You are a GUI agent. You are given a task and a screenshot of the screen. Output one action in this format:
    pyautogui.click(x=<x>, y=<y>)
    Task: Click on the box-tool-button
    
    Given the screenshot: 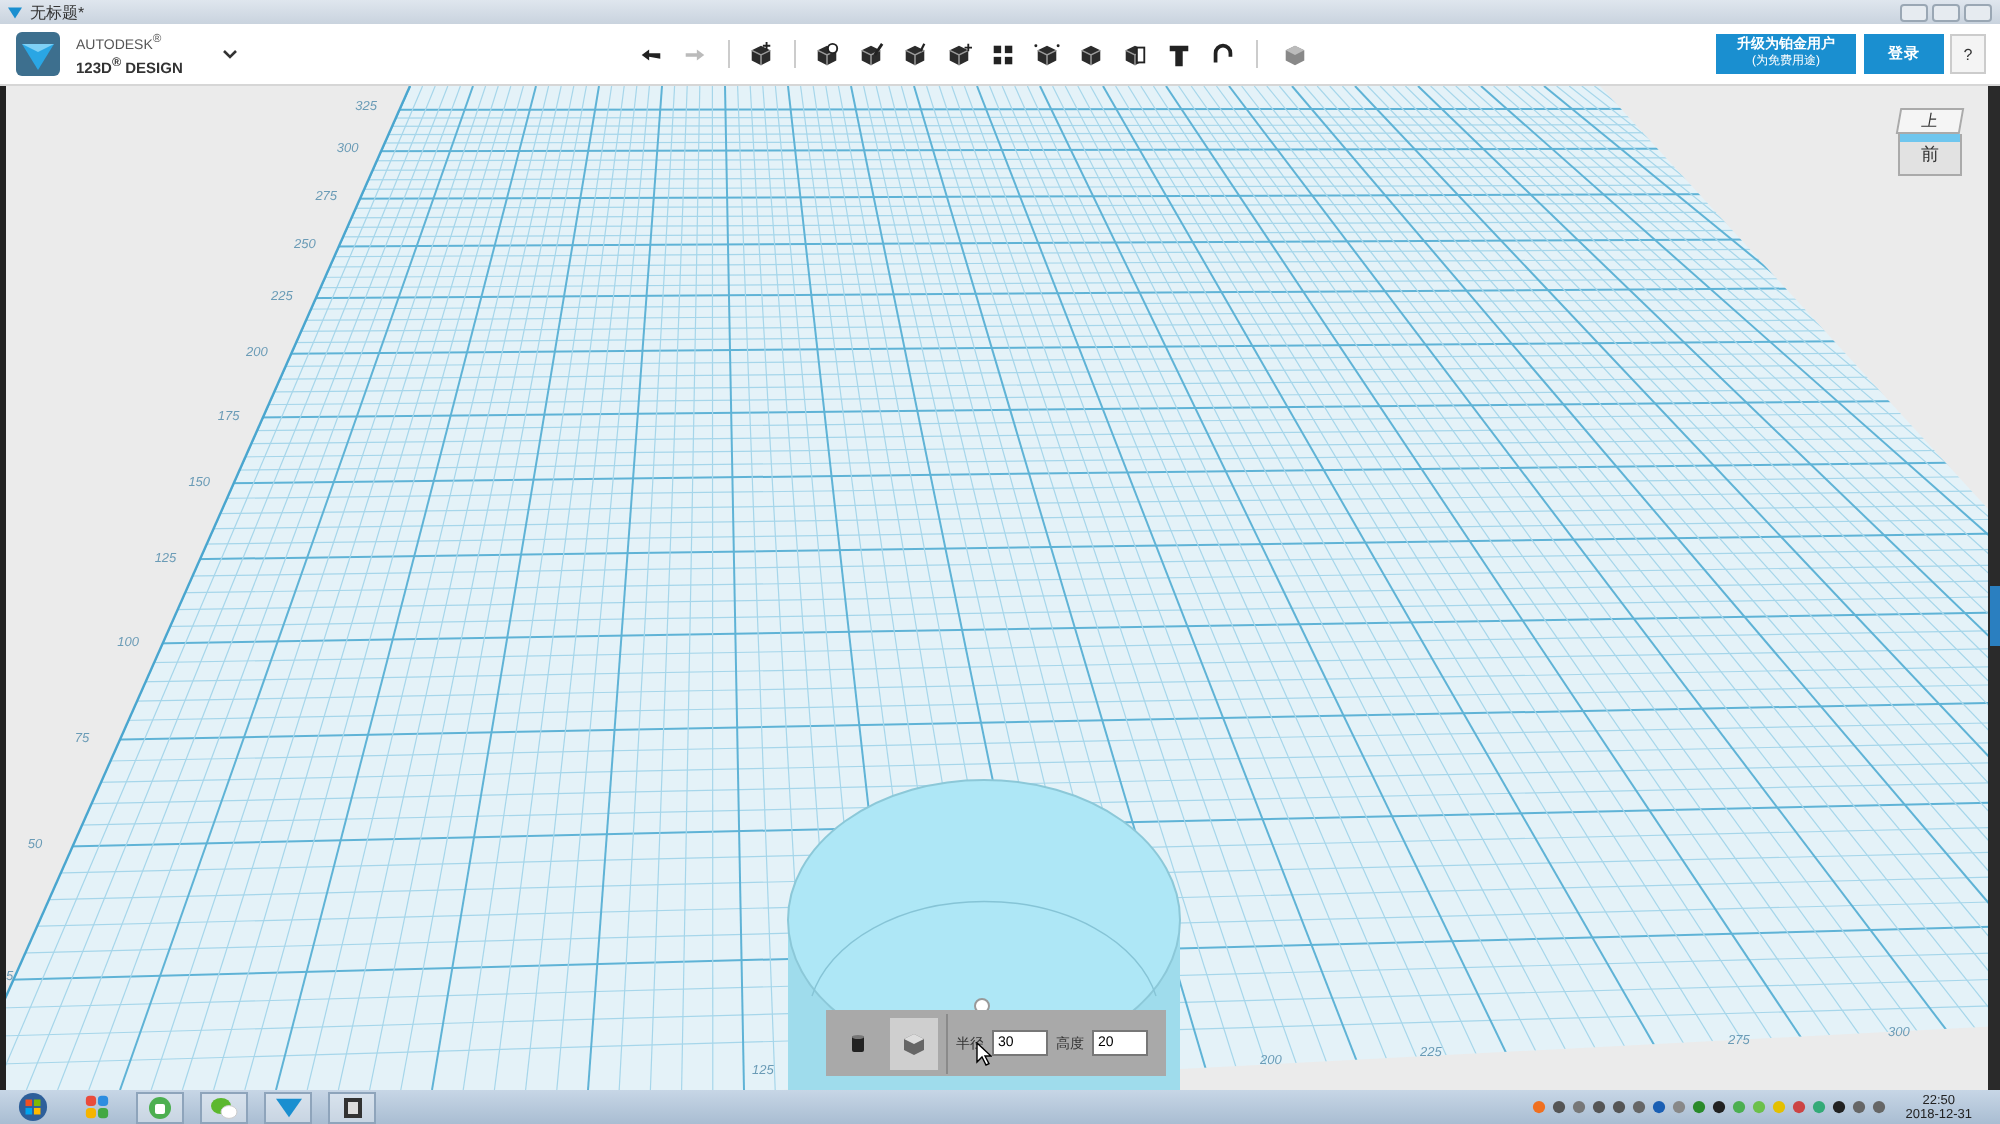 What is the action you would take?
    pyautogui.click(x=914, y=1043)
    